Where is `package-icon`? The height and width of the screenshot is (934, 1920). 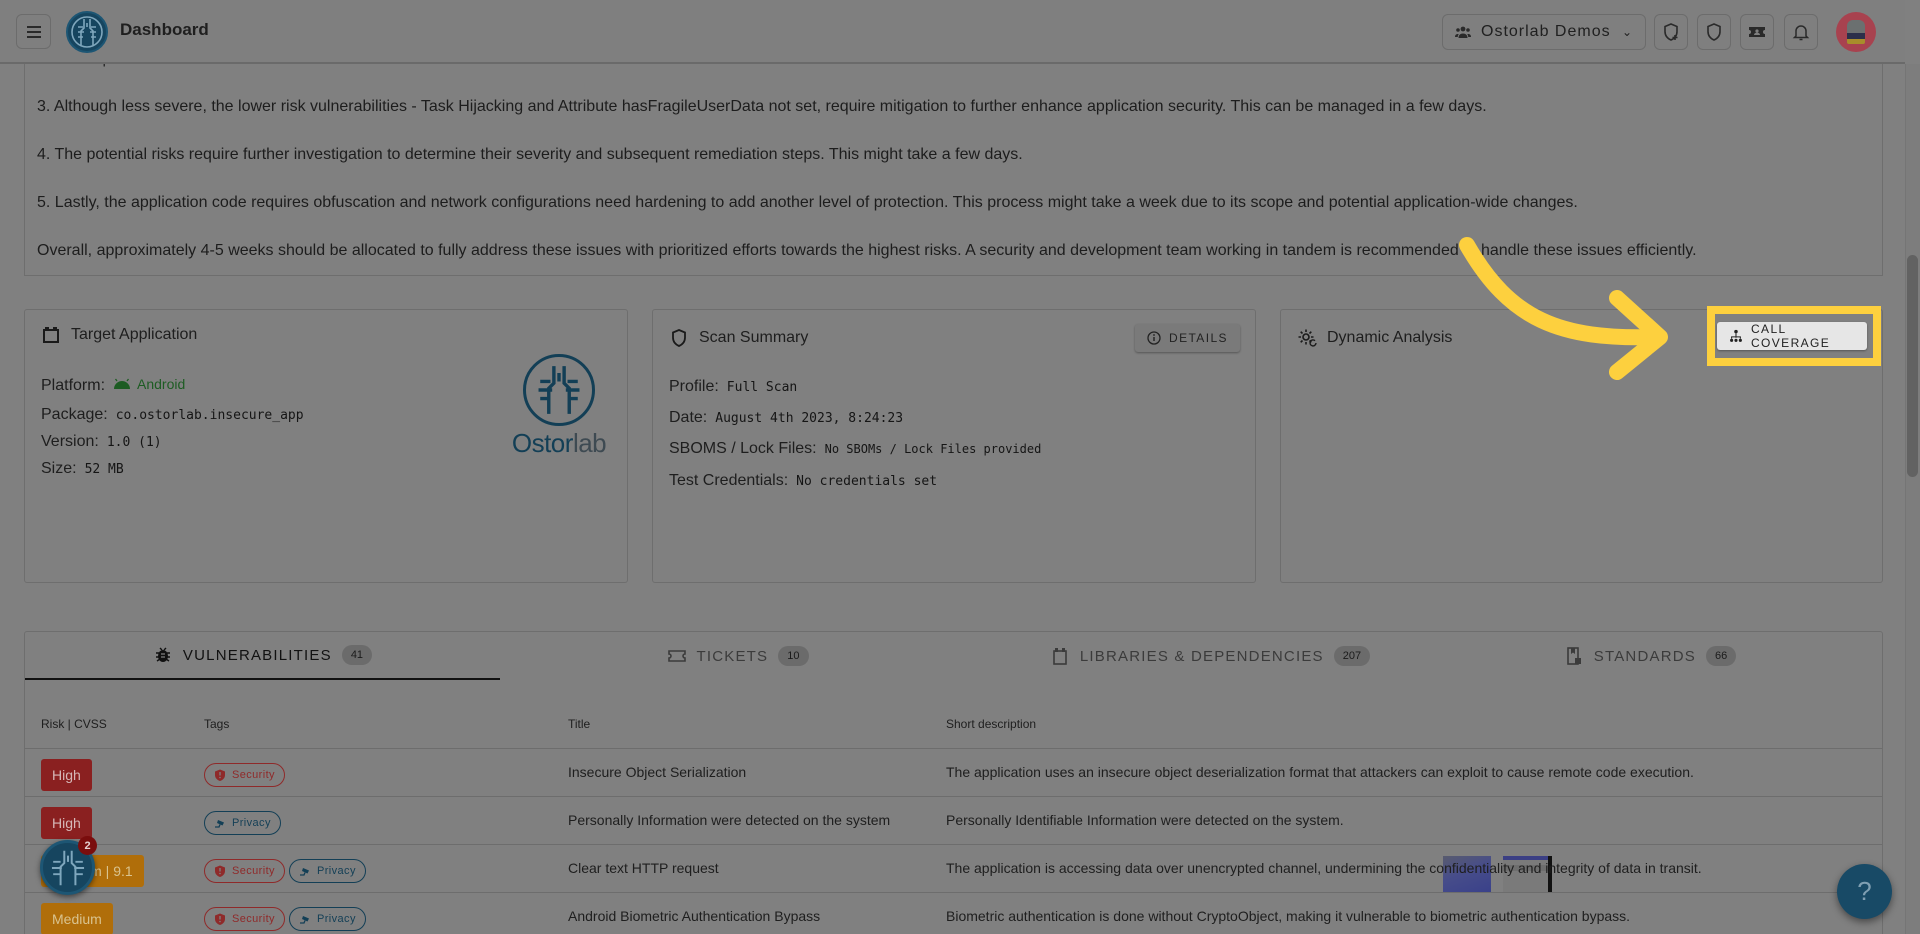
package-icon is located at coordinates (1060, 656).